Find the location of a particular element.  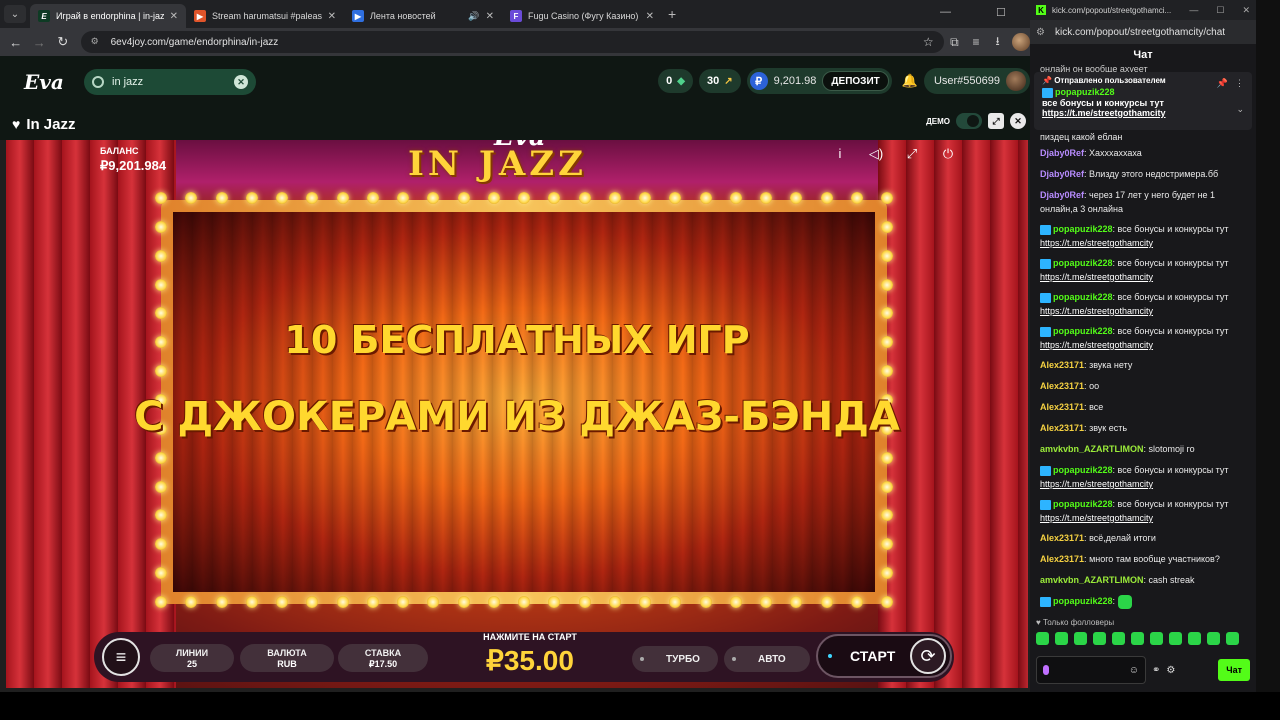

demo-toggle is located at coordinates (969, 121).